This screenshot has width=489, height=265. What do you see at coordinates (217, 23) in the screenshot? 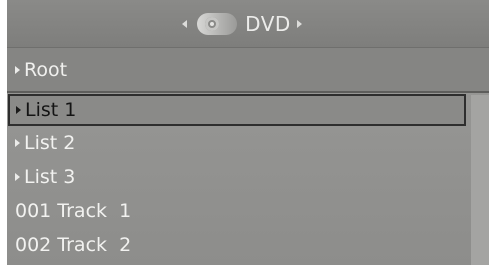
I see `disc-icon` at bounding box center [217, 23].